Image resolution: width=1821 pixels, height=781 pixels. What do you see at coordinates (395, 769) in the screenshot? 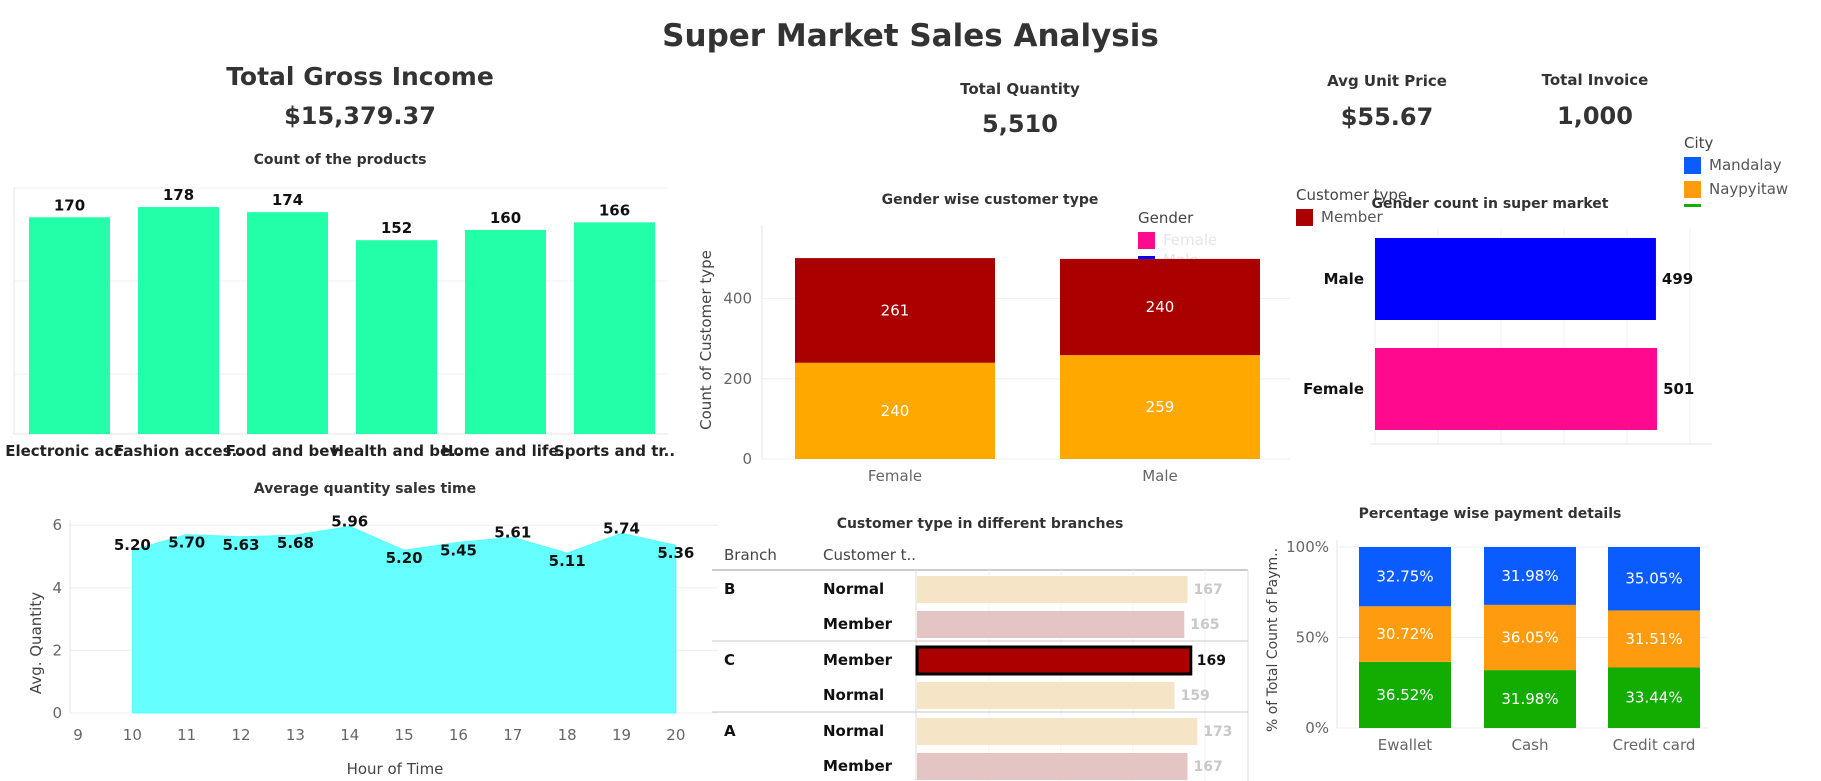
I see `x-axis-title: Hour of Time` at bounding box center [395, 769].